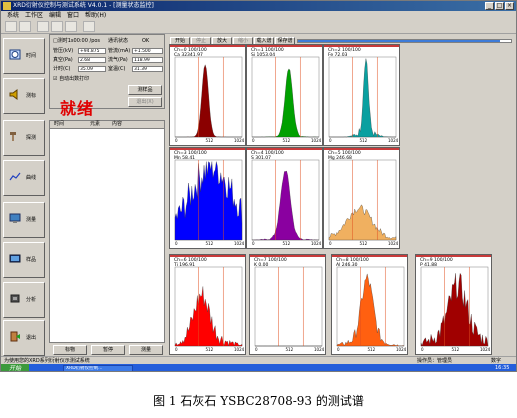  I want to click on spectrum-panel: 0 512 1024 Ch=0 100/100 Ca 32341.97, so click(207, 95).